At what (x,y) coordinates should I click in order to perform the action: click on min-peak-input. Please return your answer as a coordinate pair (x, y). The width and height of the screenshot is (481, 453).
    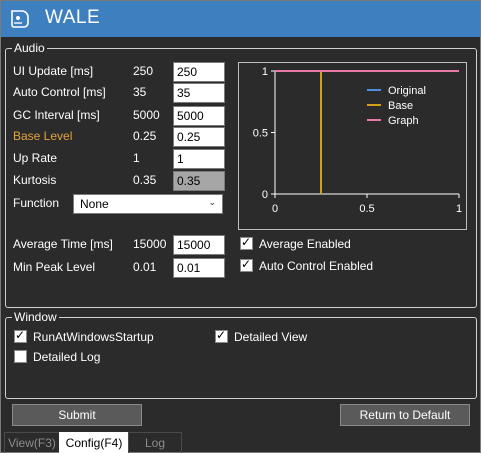
    Looking at the image, I should click on (199, 268).